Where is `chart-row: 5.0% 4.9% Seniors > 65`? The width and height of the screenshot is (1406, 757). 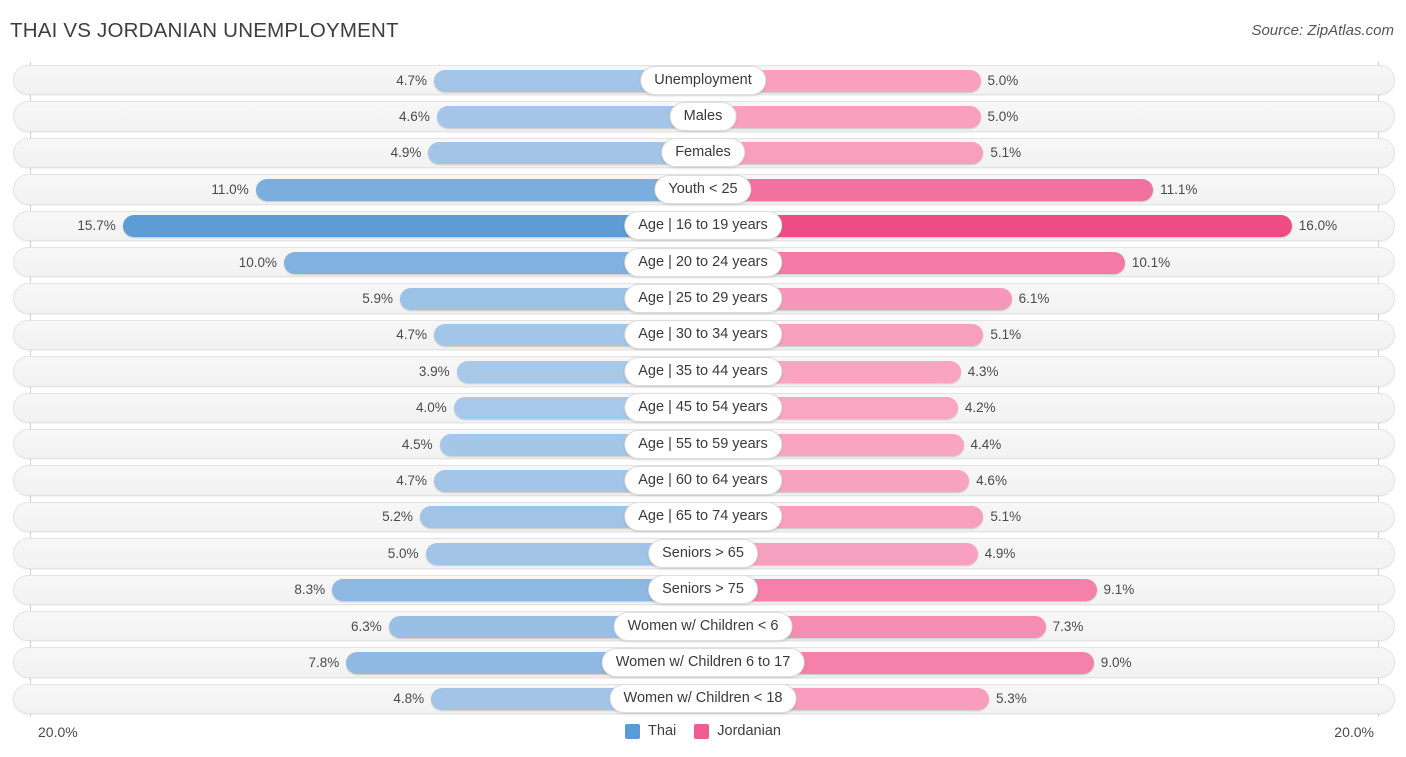 chart-row: 5.0% 4.9% Seniors > 65 is located at coordinates (703, 553).